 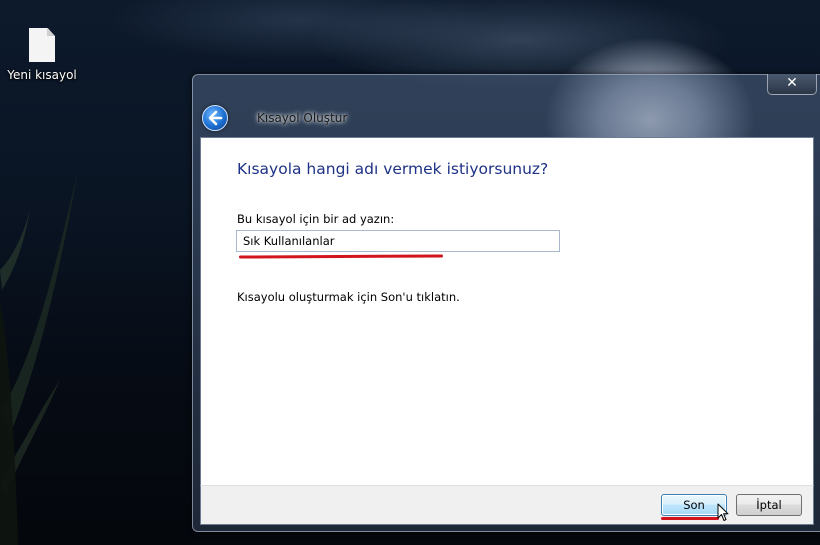 I want to click on wizard-footer: Son İptal, so click(x=507, y=505).